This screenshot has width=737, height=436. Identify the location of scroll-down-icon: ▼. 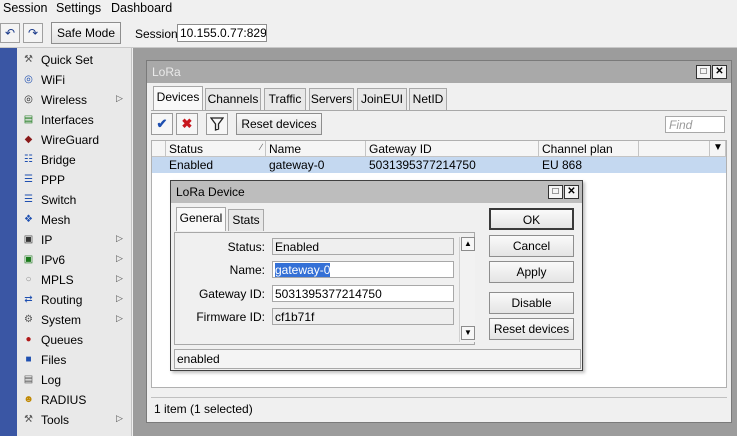
(468, 333).